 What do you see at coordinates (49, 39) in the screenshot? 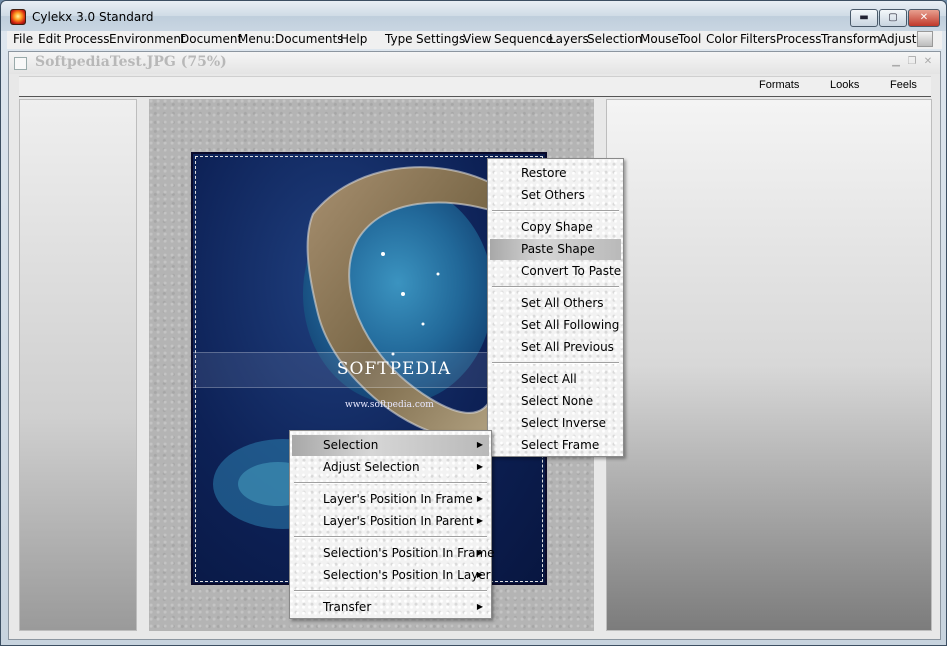
I see `menu-edit: Edit` at bounding box center [49, 39].